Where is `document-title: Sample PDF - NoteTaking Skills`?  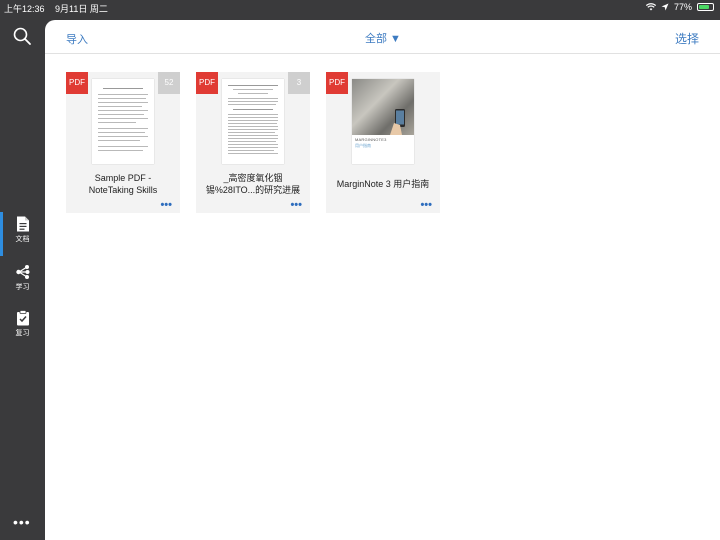
document-title: Sample PDF - NoteTaking Skills is located at coordinates (123, 184).